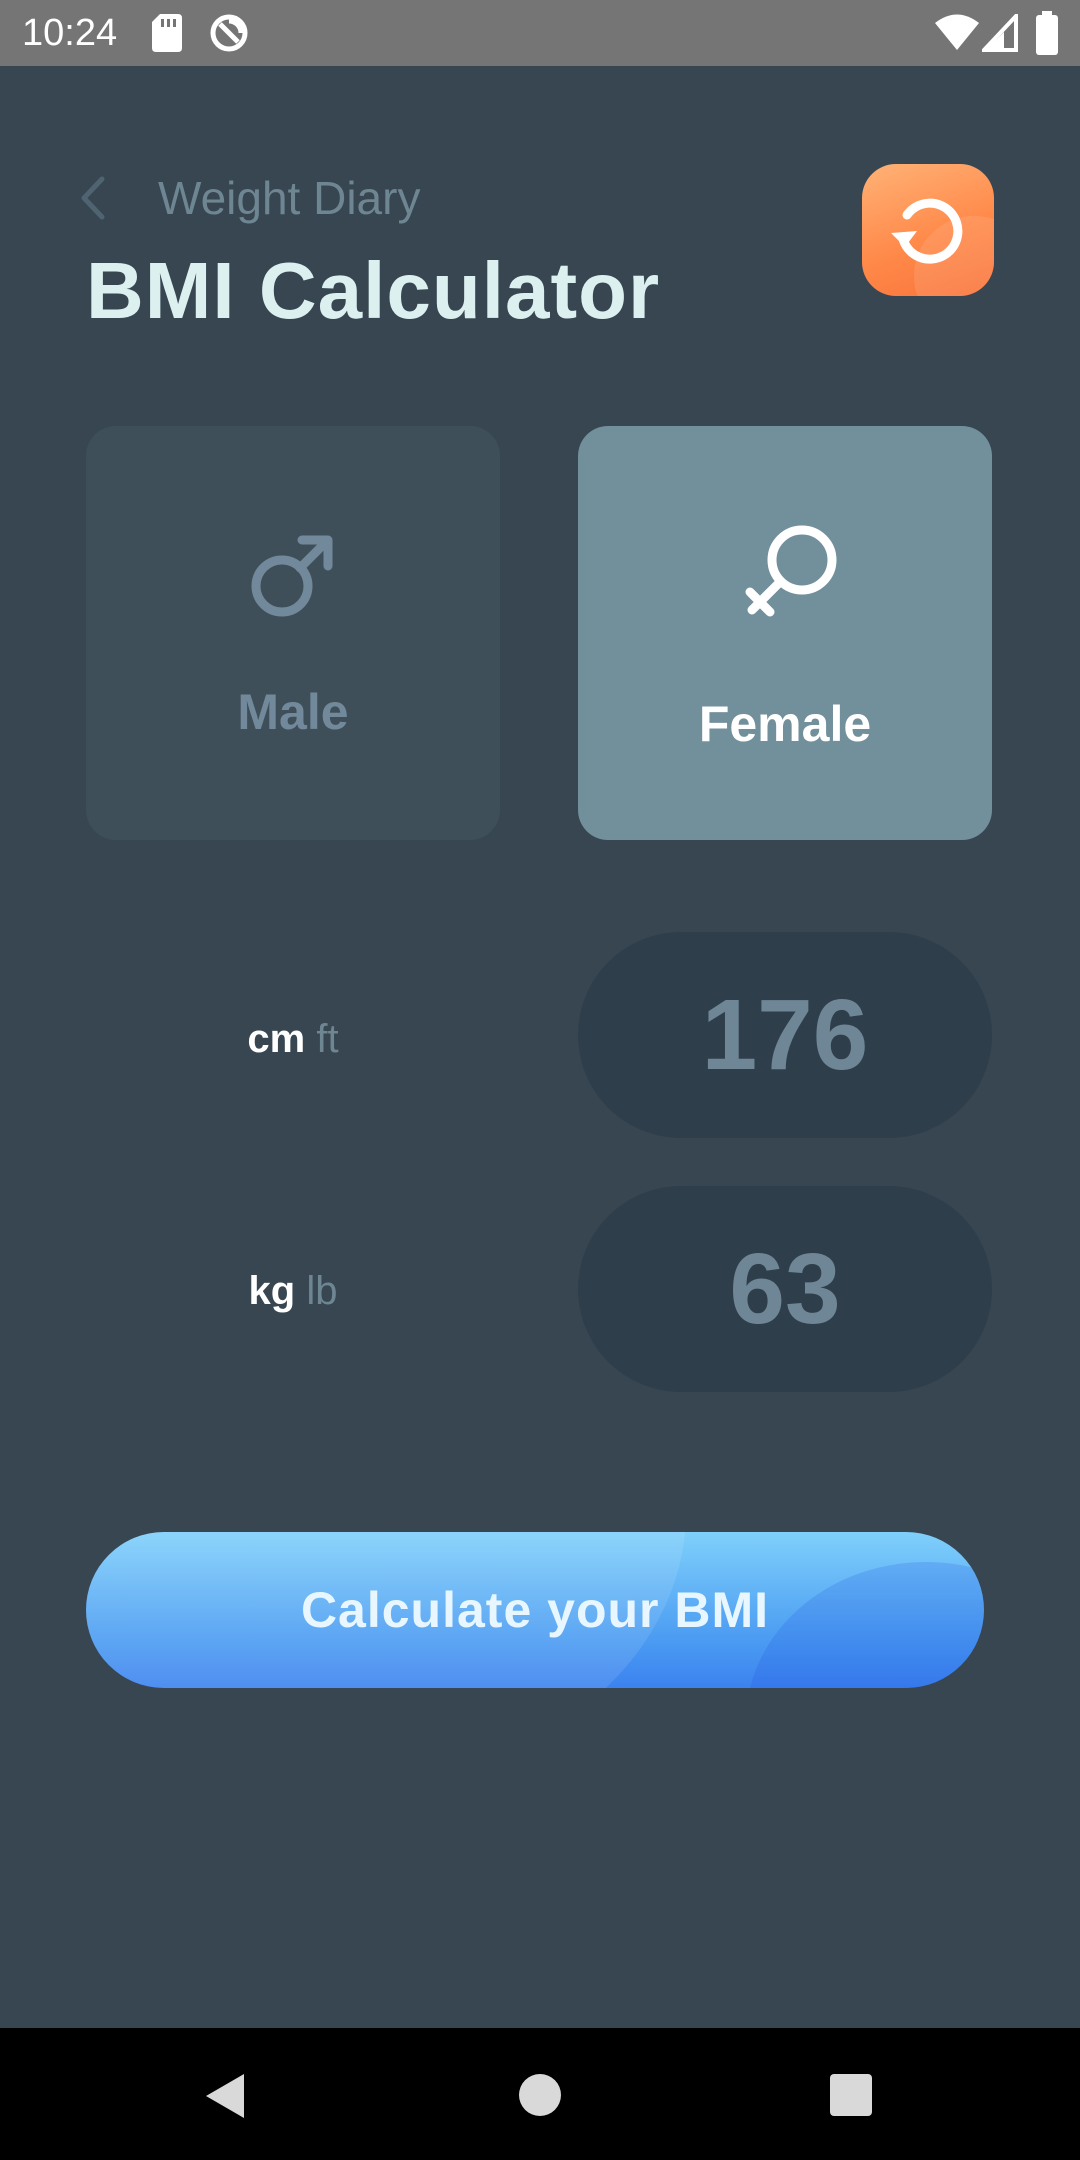  I want to click on weight-value: 63, so click(785, 1288).